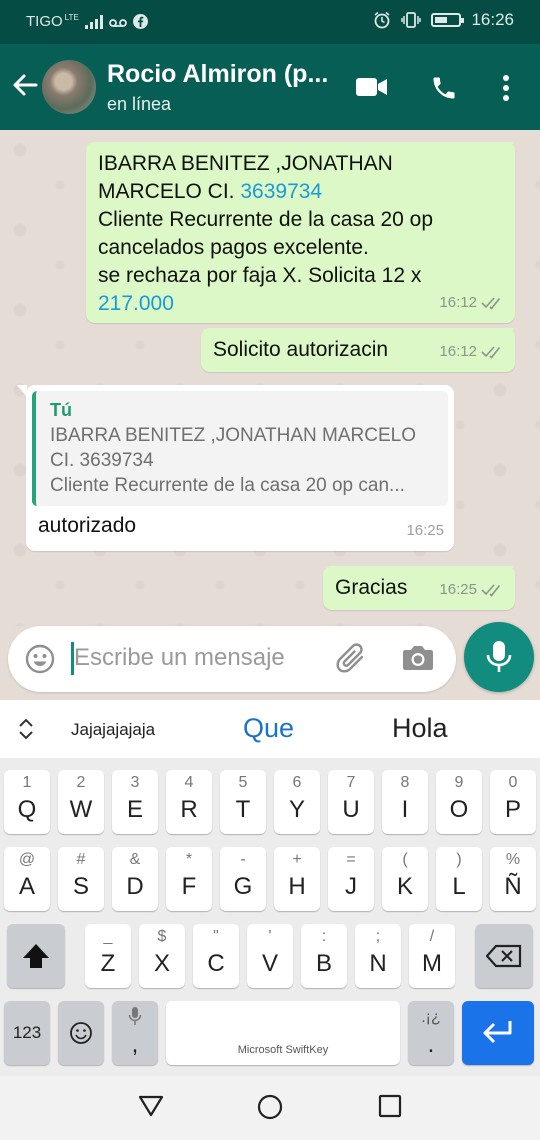 This screenshot has width=540, height=1140. Describe the element at coordinates (448, 20) in the screenshot. I see `battery-icon` at that location.